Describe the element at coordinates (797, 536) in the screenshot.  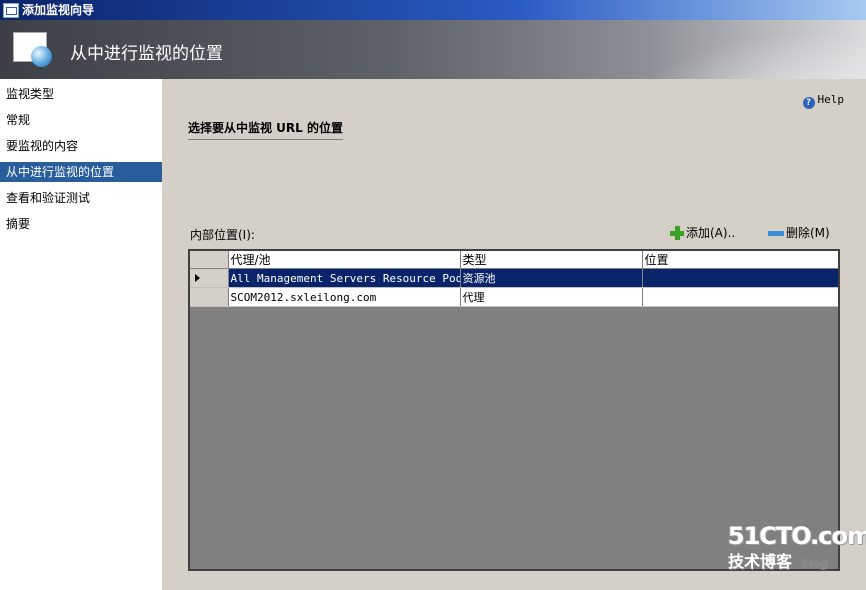
I see `watermark-logo: 51CTO.com` at that location.